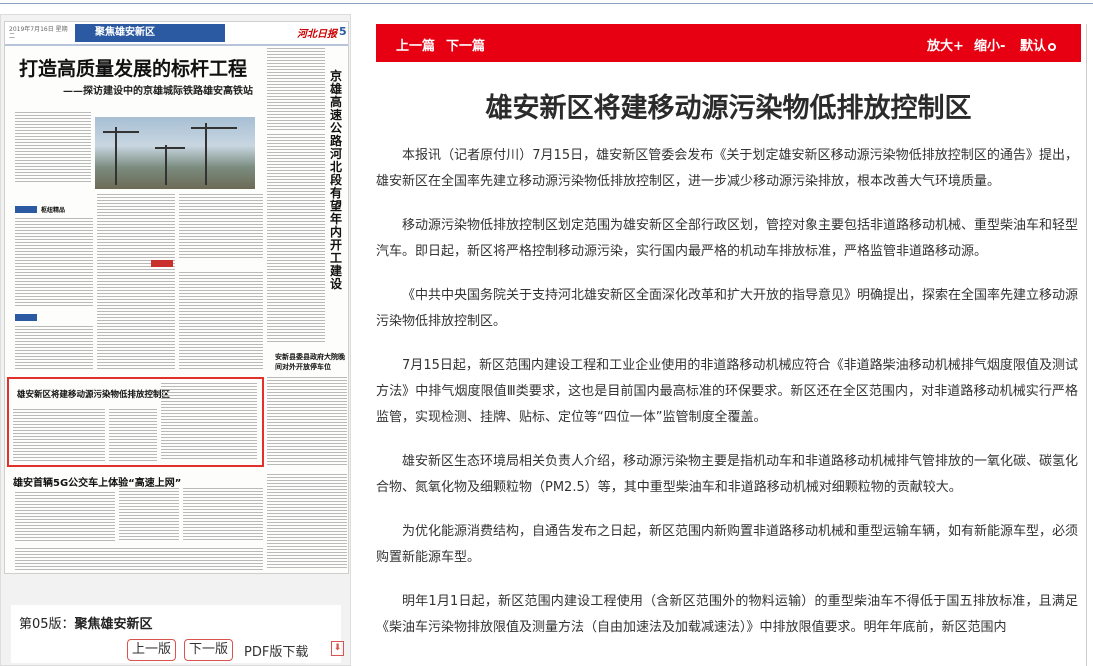 This screenshot has height=666, width=1093. What do you see at coordinates (94, 395) in the screenshot?
I see `highlighted-article-headline: 雄安新区将建移动源污染物低排放控制区` at bounding box center [94, 395].